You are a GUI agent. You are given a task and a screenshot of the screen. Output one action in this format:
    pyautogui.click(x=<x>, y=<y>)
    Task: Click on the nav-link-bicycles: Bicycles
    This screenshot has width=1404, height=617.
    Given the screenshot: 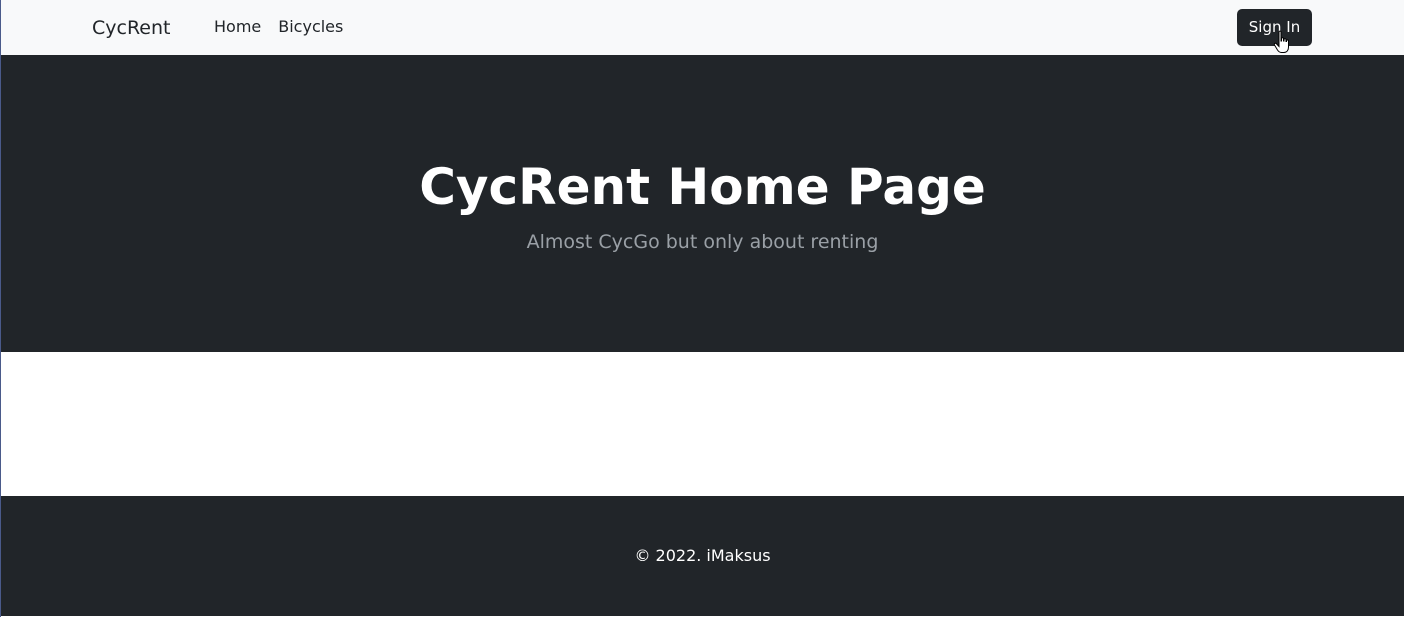 What is the action you would take?
    pyautogui.click(x=310, y=27)
    